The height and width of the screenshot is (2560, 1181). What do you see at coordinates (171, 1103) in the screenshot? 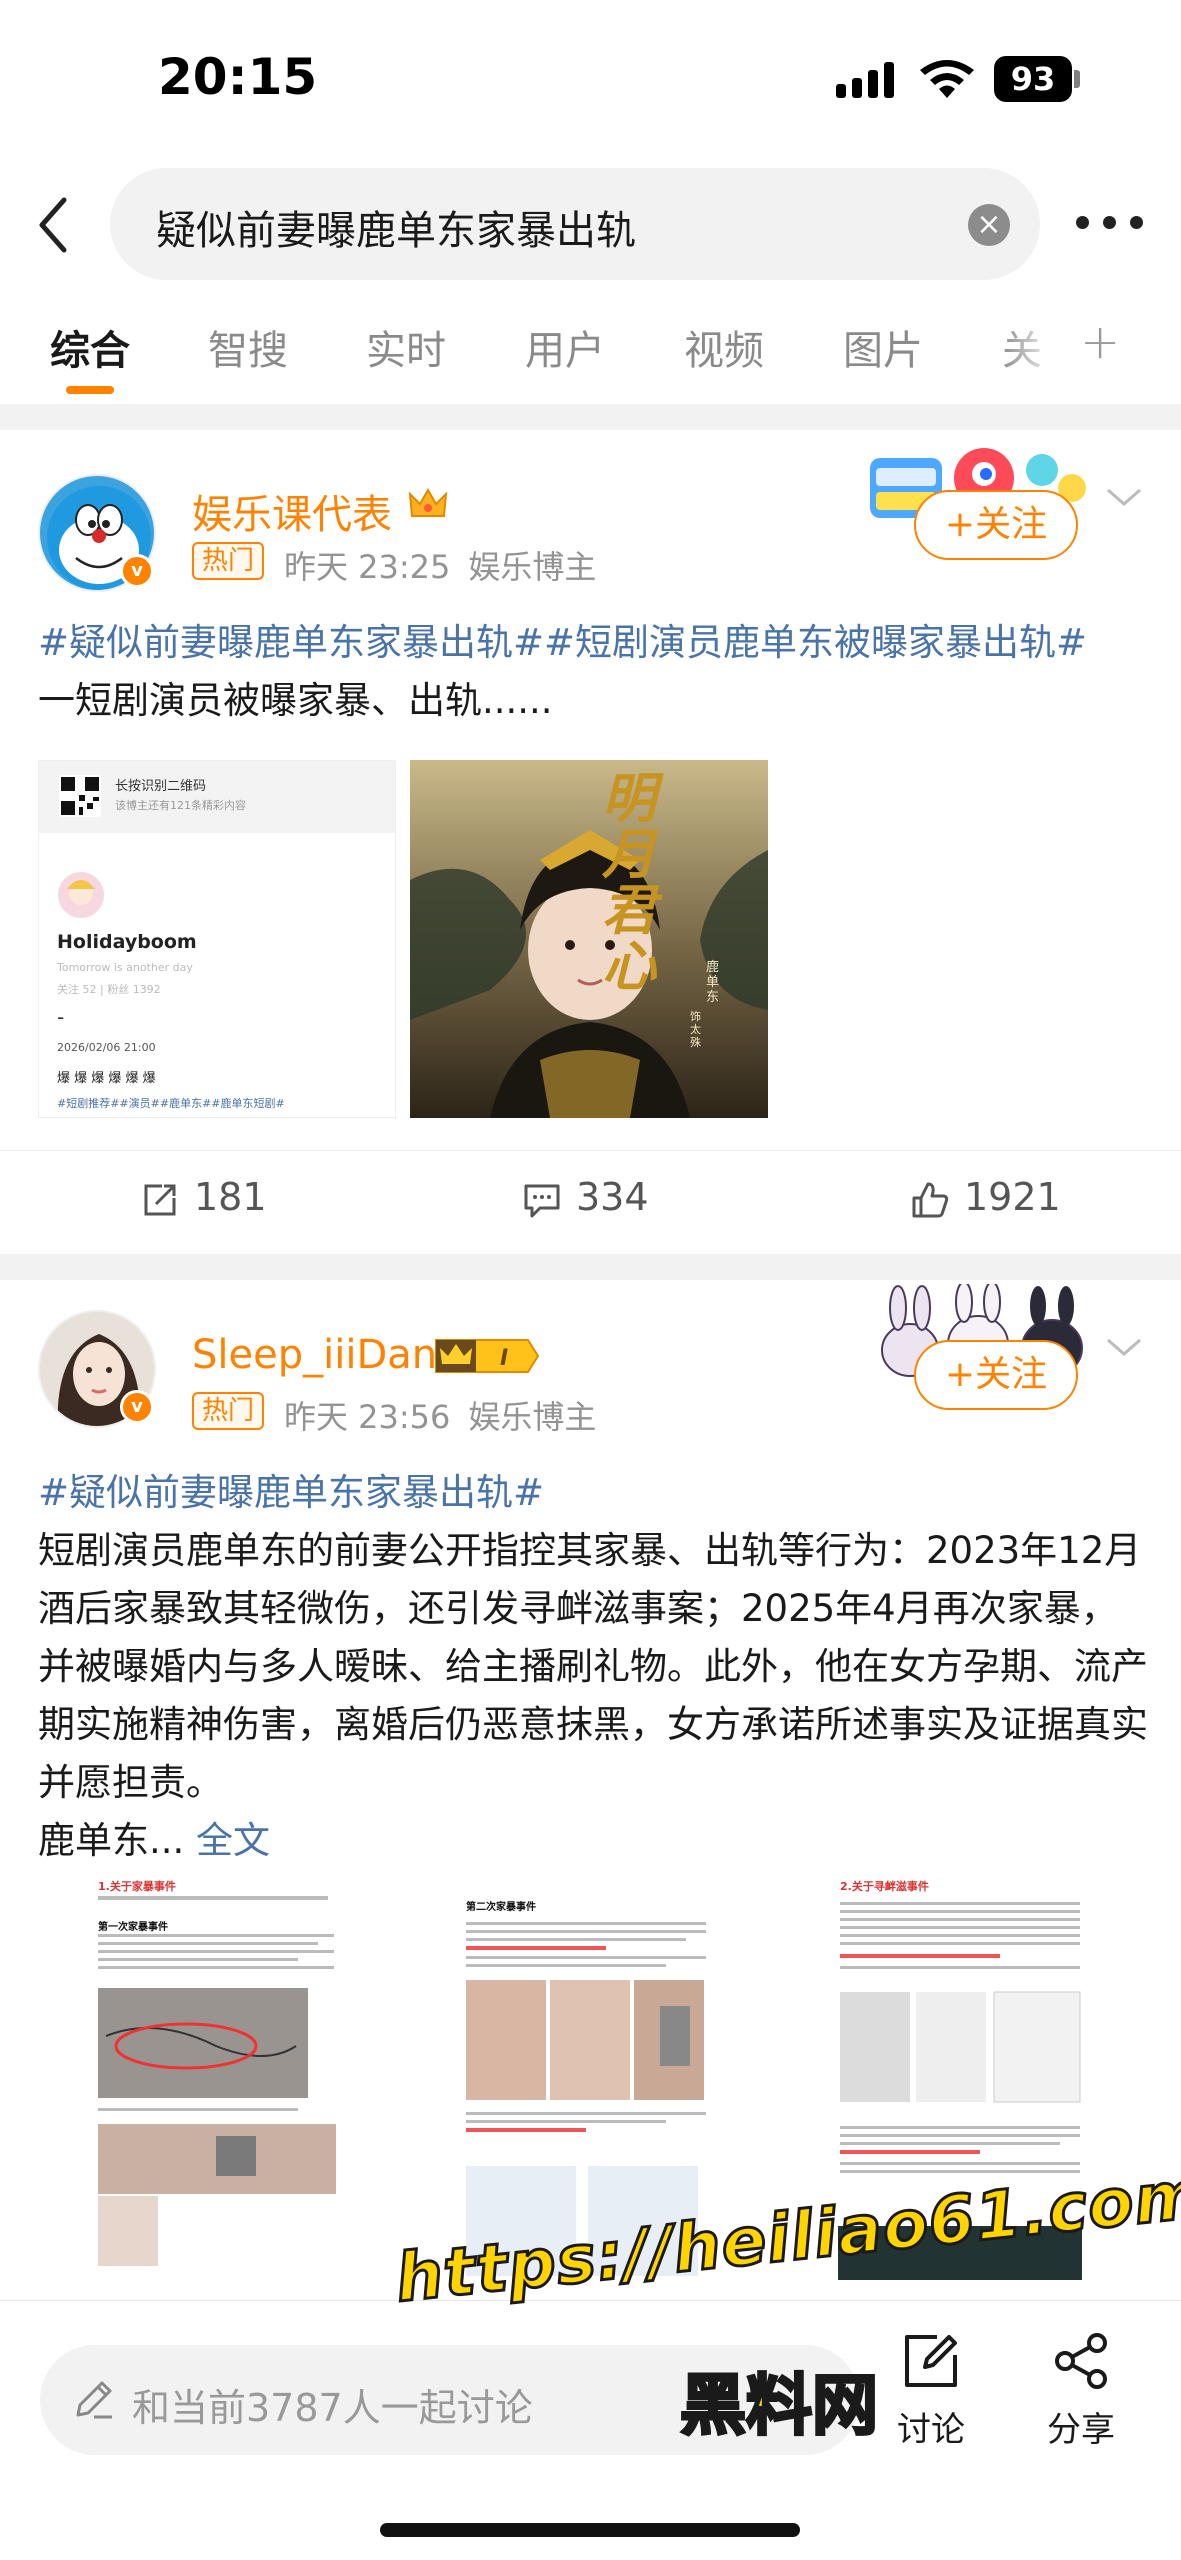
I see `profile-tags: #短剧推荐##演员##鹿单东##鹿单东短剧#` at bounding box center [171, 1103].